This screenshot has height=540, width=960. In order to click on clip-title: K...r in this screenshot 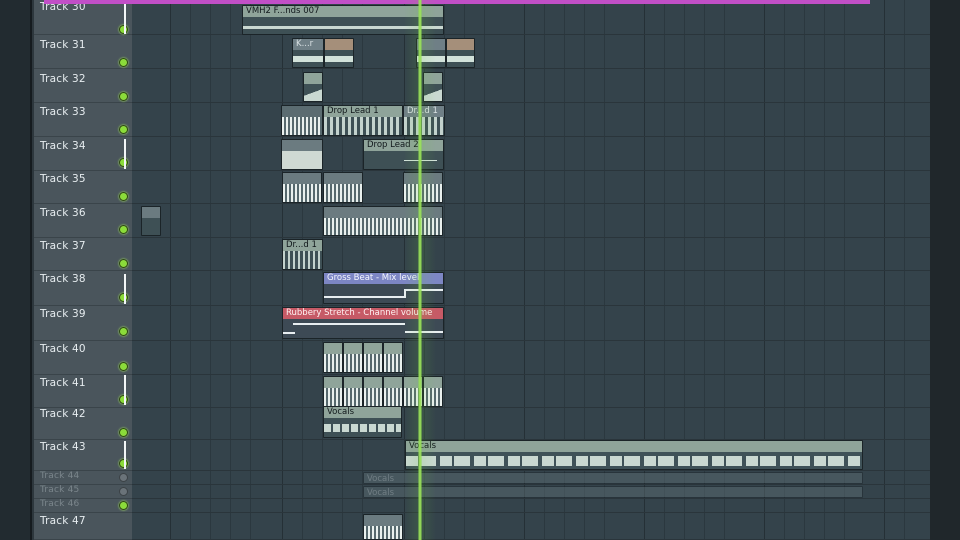, I will do `click(308, 44)`.